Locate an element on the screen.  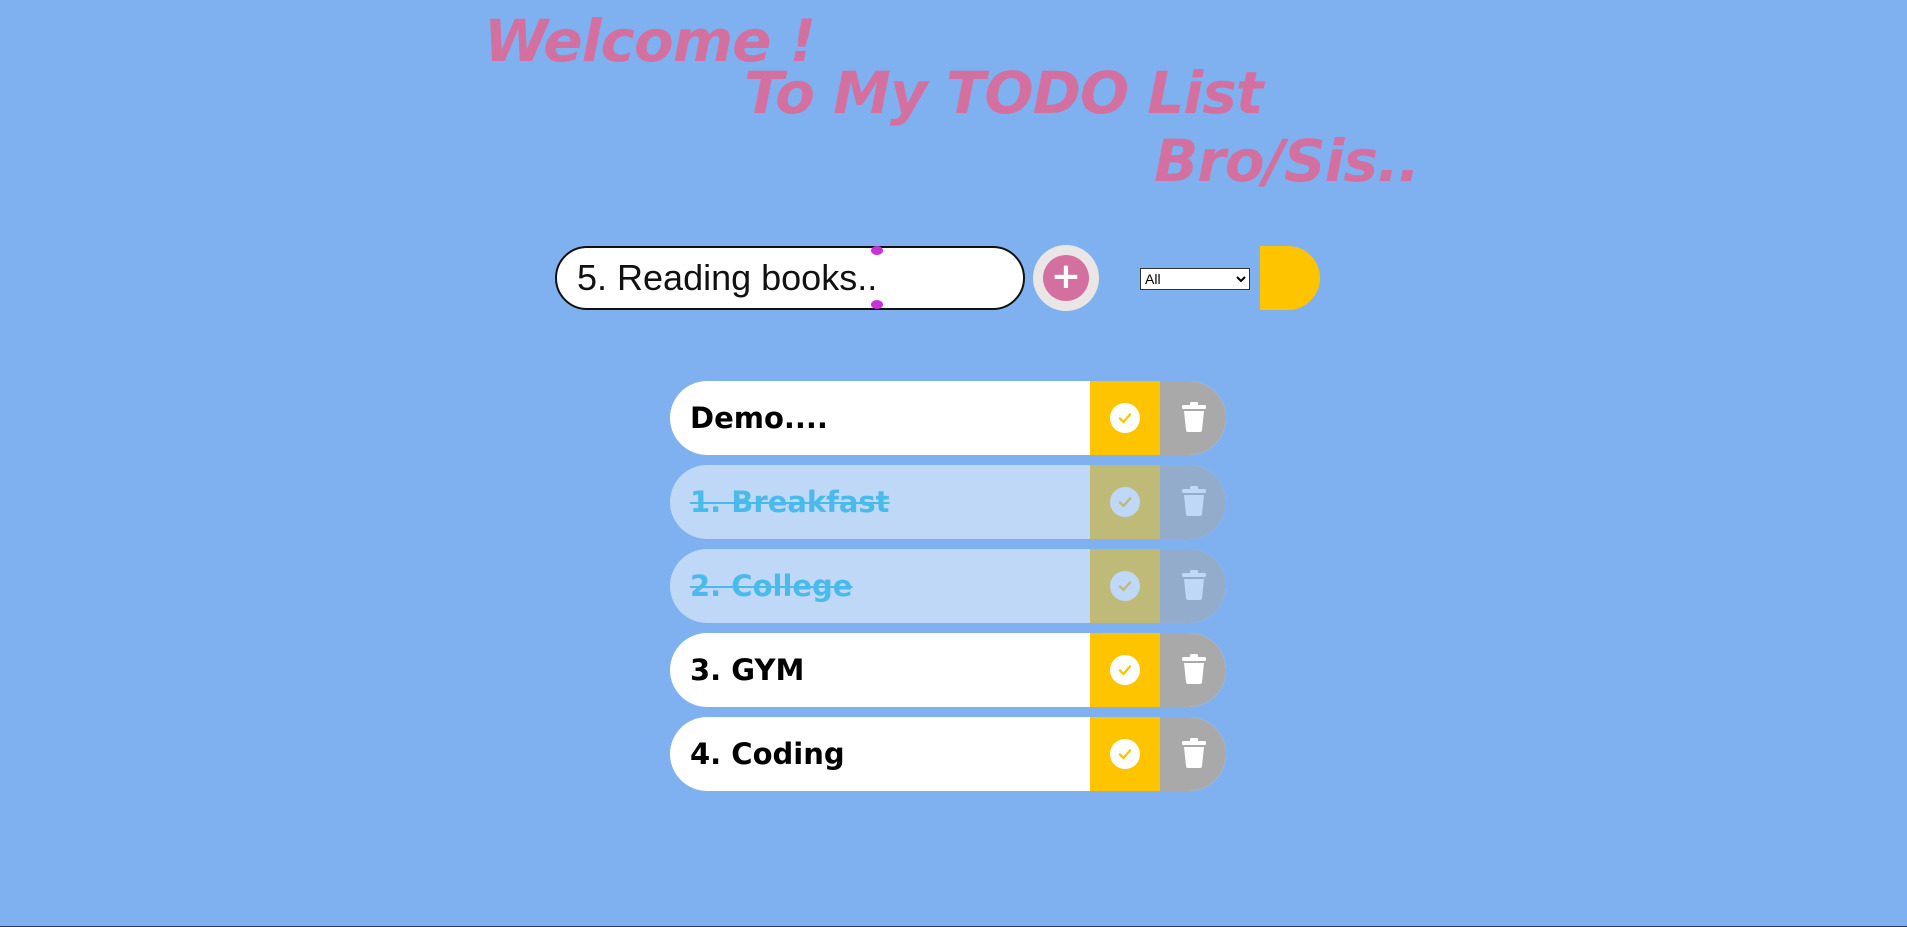
filter-select: All is located at coordinates (1195, 279).